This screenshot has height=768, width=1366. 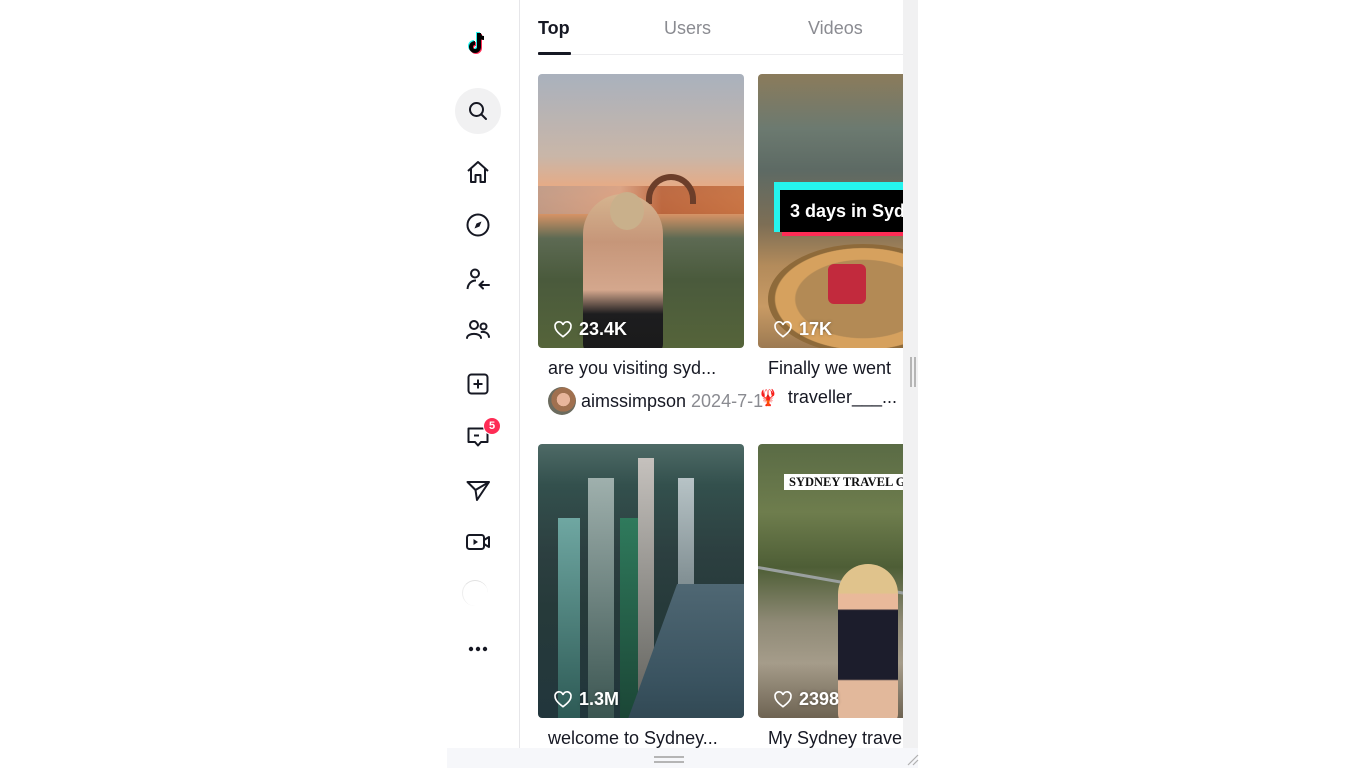 I want to click on like-count: 2398, so click(x=806, y=699).